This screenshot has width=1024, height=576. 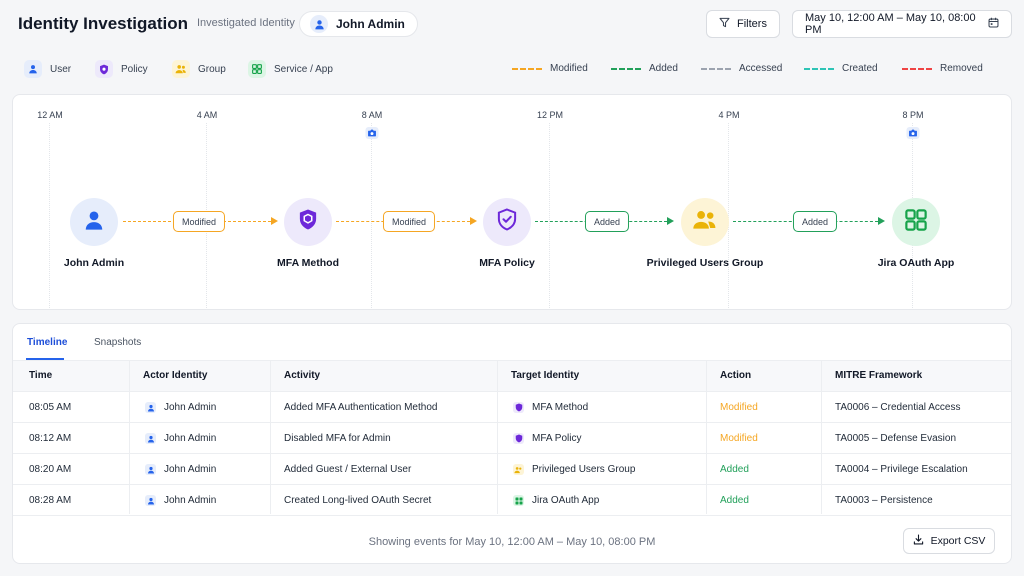 I want to click on date-range-picker: May 10, 12:00 AM – May 10, 08:00 PM, so click(x=902, y=24).